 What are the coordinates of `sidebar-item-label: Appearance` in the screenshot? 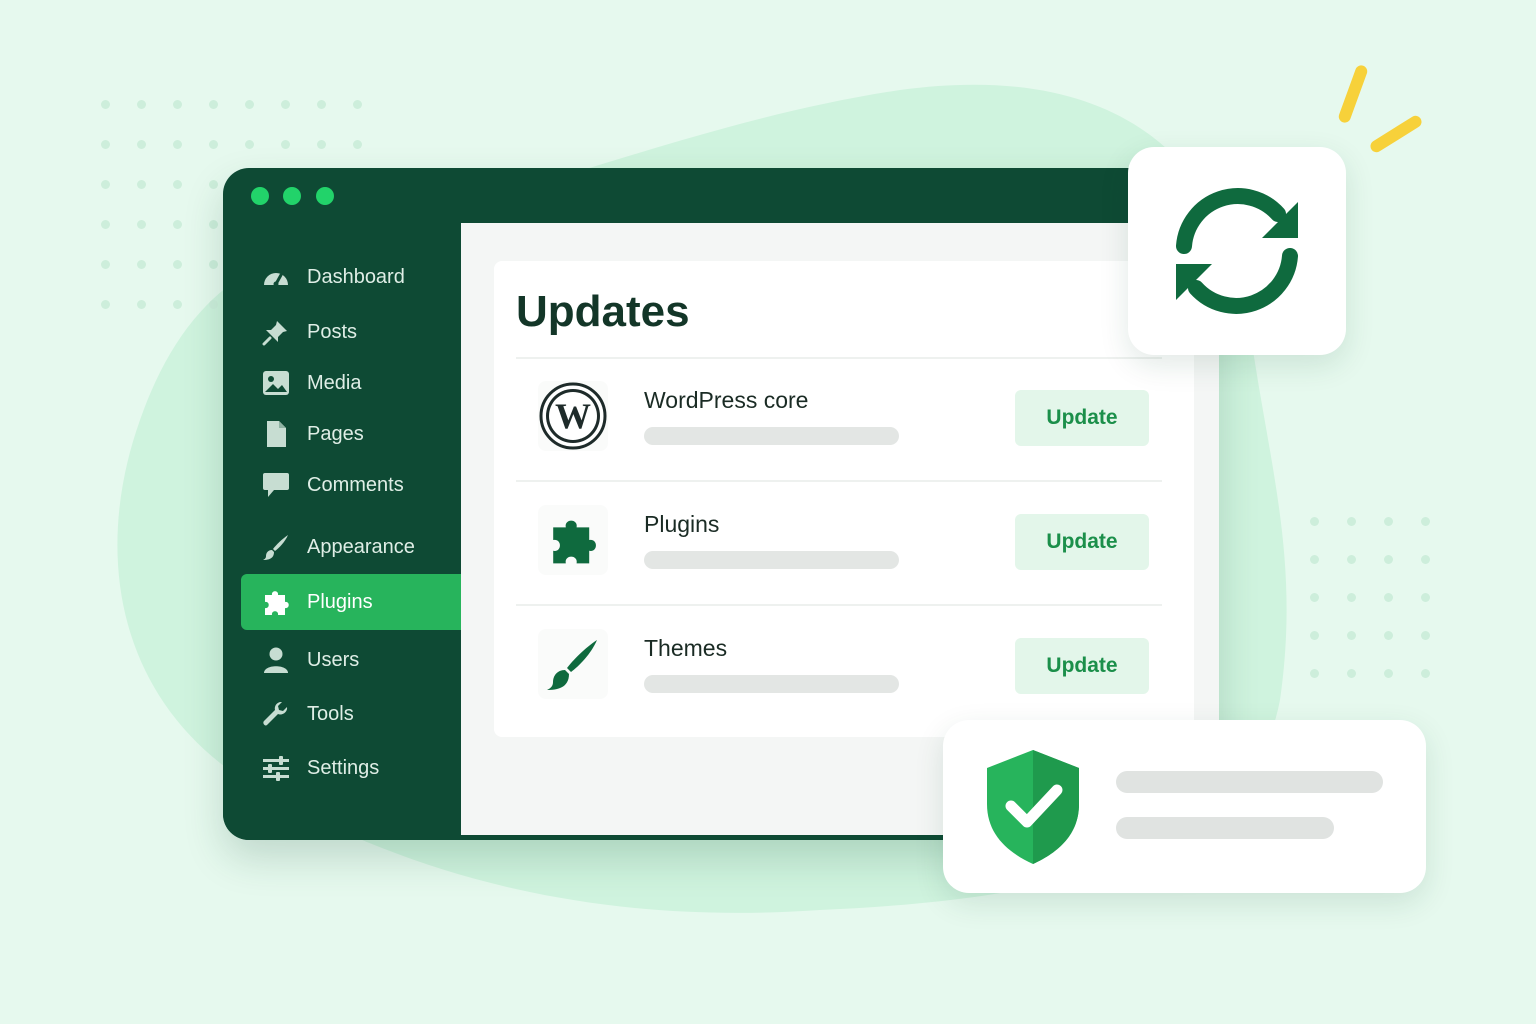 It's located at (361, 546).